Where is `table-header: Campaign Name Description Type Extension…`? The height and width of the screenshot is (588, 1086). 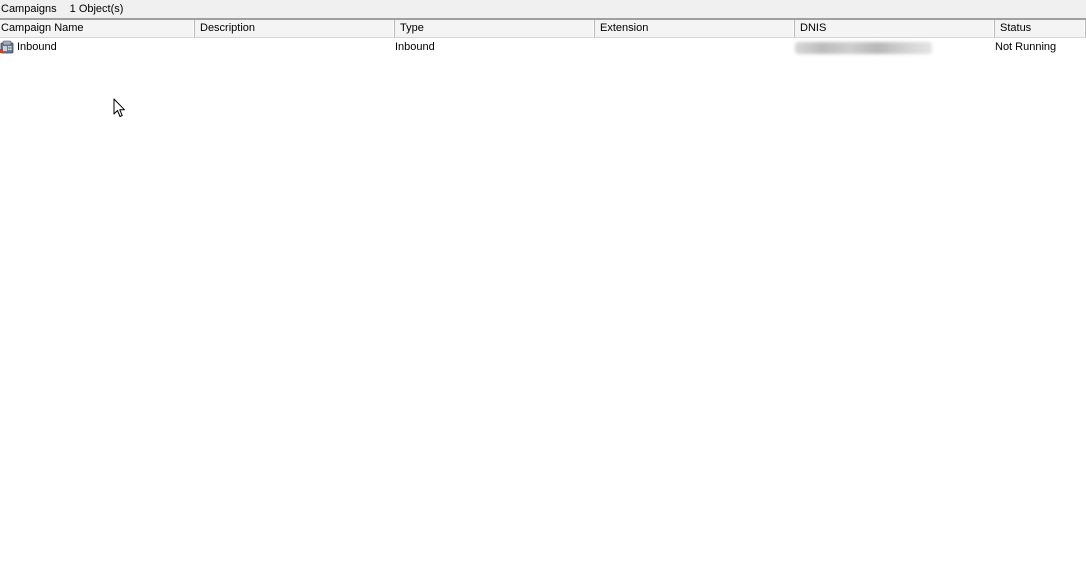 table-header: Campaign Name Description Type Extension… is located at coordinates (543, 29).